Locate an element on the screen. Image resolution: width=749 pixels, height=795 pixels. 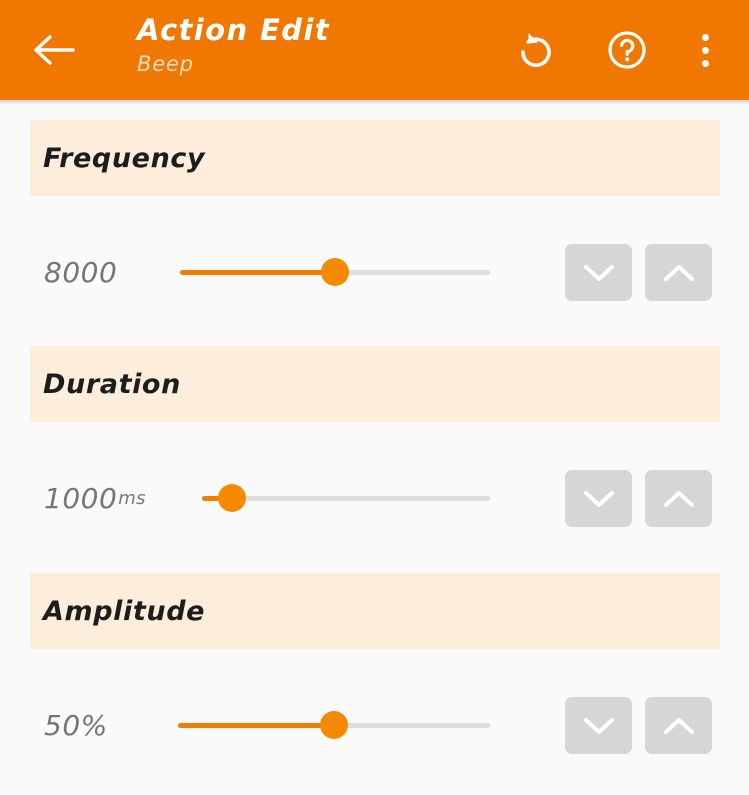
app-bar-titles: Action Edit Beep is located at coordinates (322, 45).